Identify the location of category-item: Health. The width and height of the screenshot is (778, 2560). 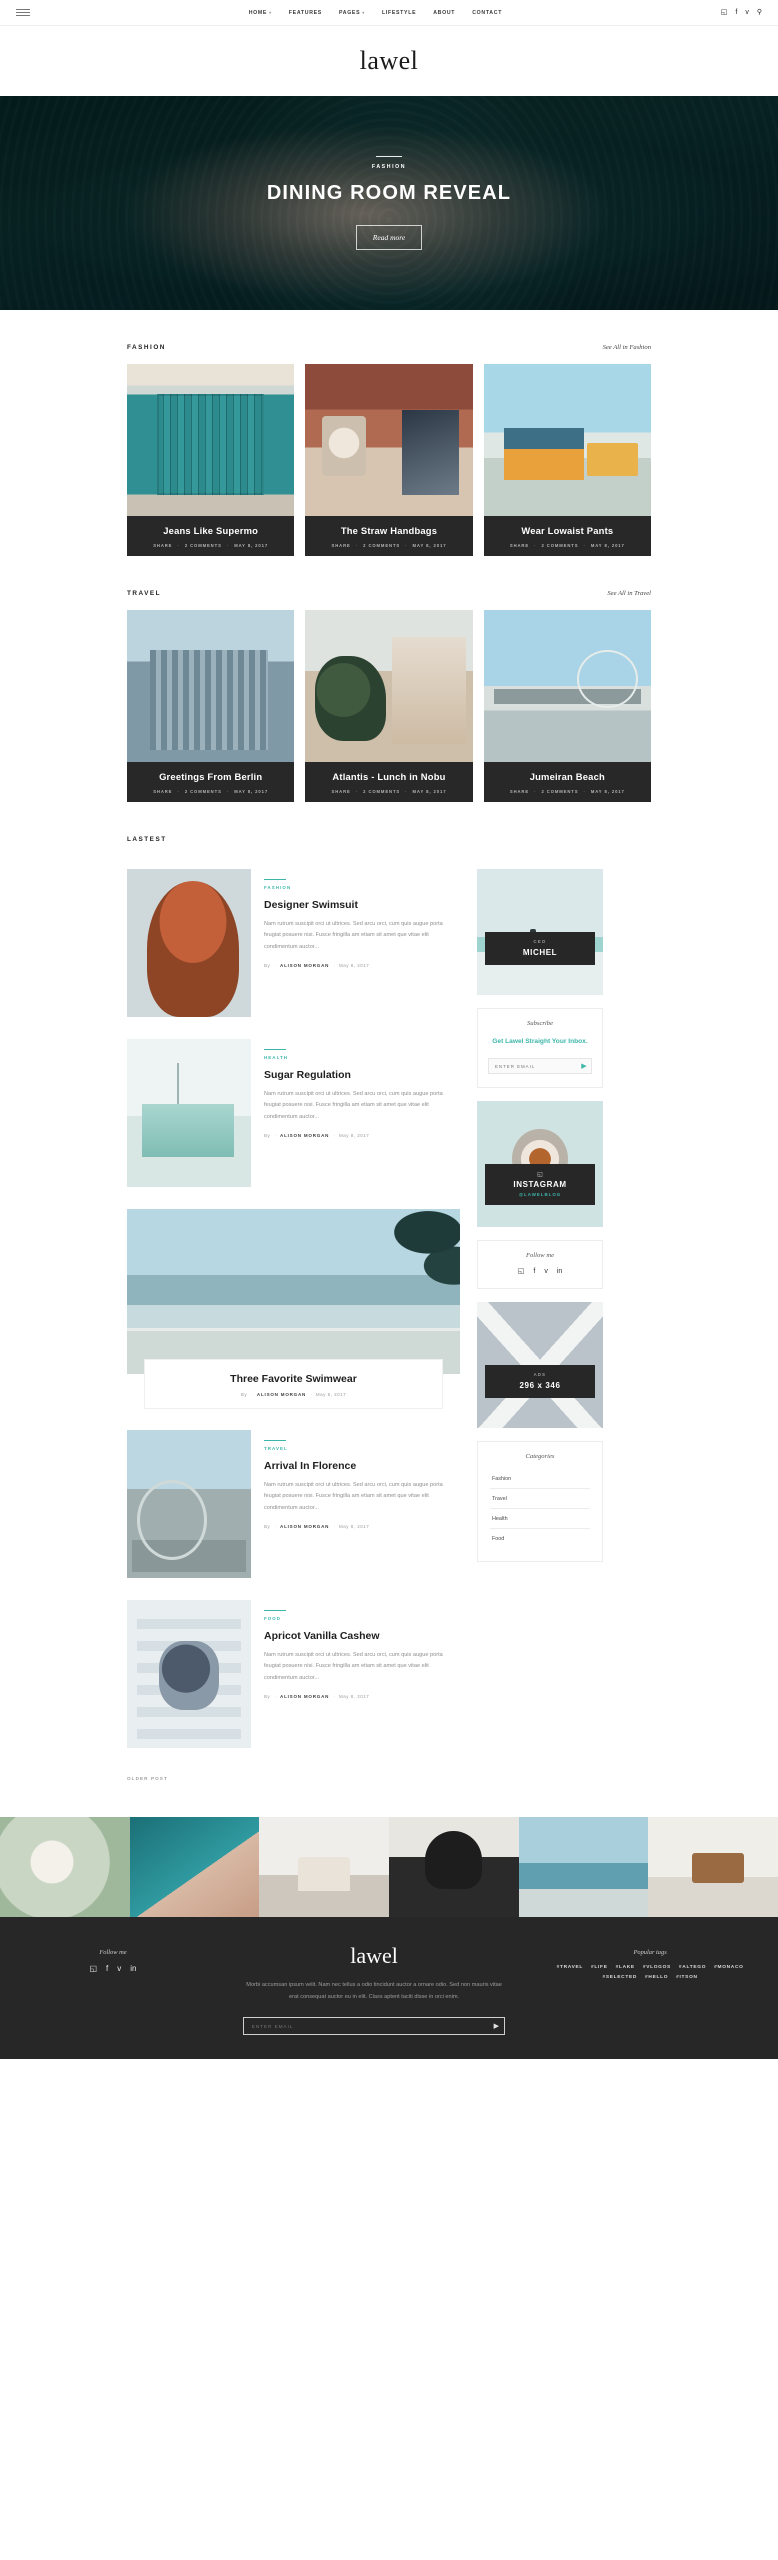
(540, 1519).